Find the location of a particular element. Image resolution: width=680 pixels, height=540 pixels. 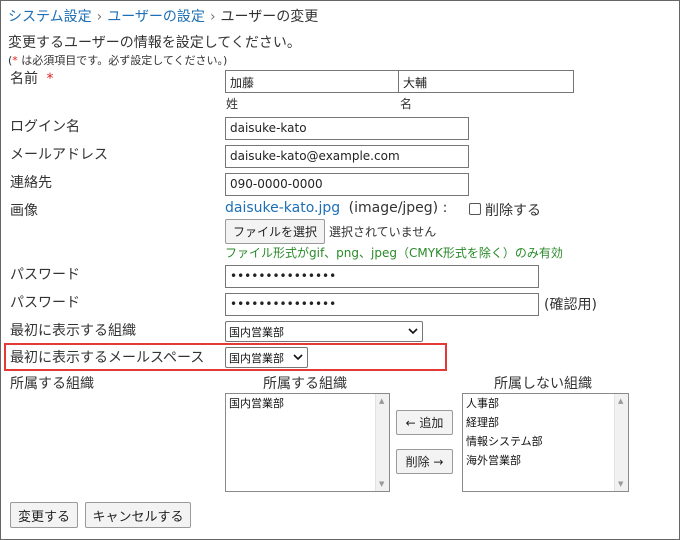

orgs-label: 所属する組織 is located at coordinates (52, 384).